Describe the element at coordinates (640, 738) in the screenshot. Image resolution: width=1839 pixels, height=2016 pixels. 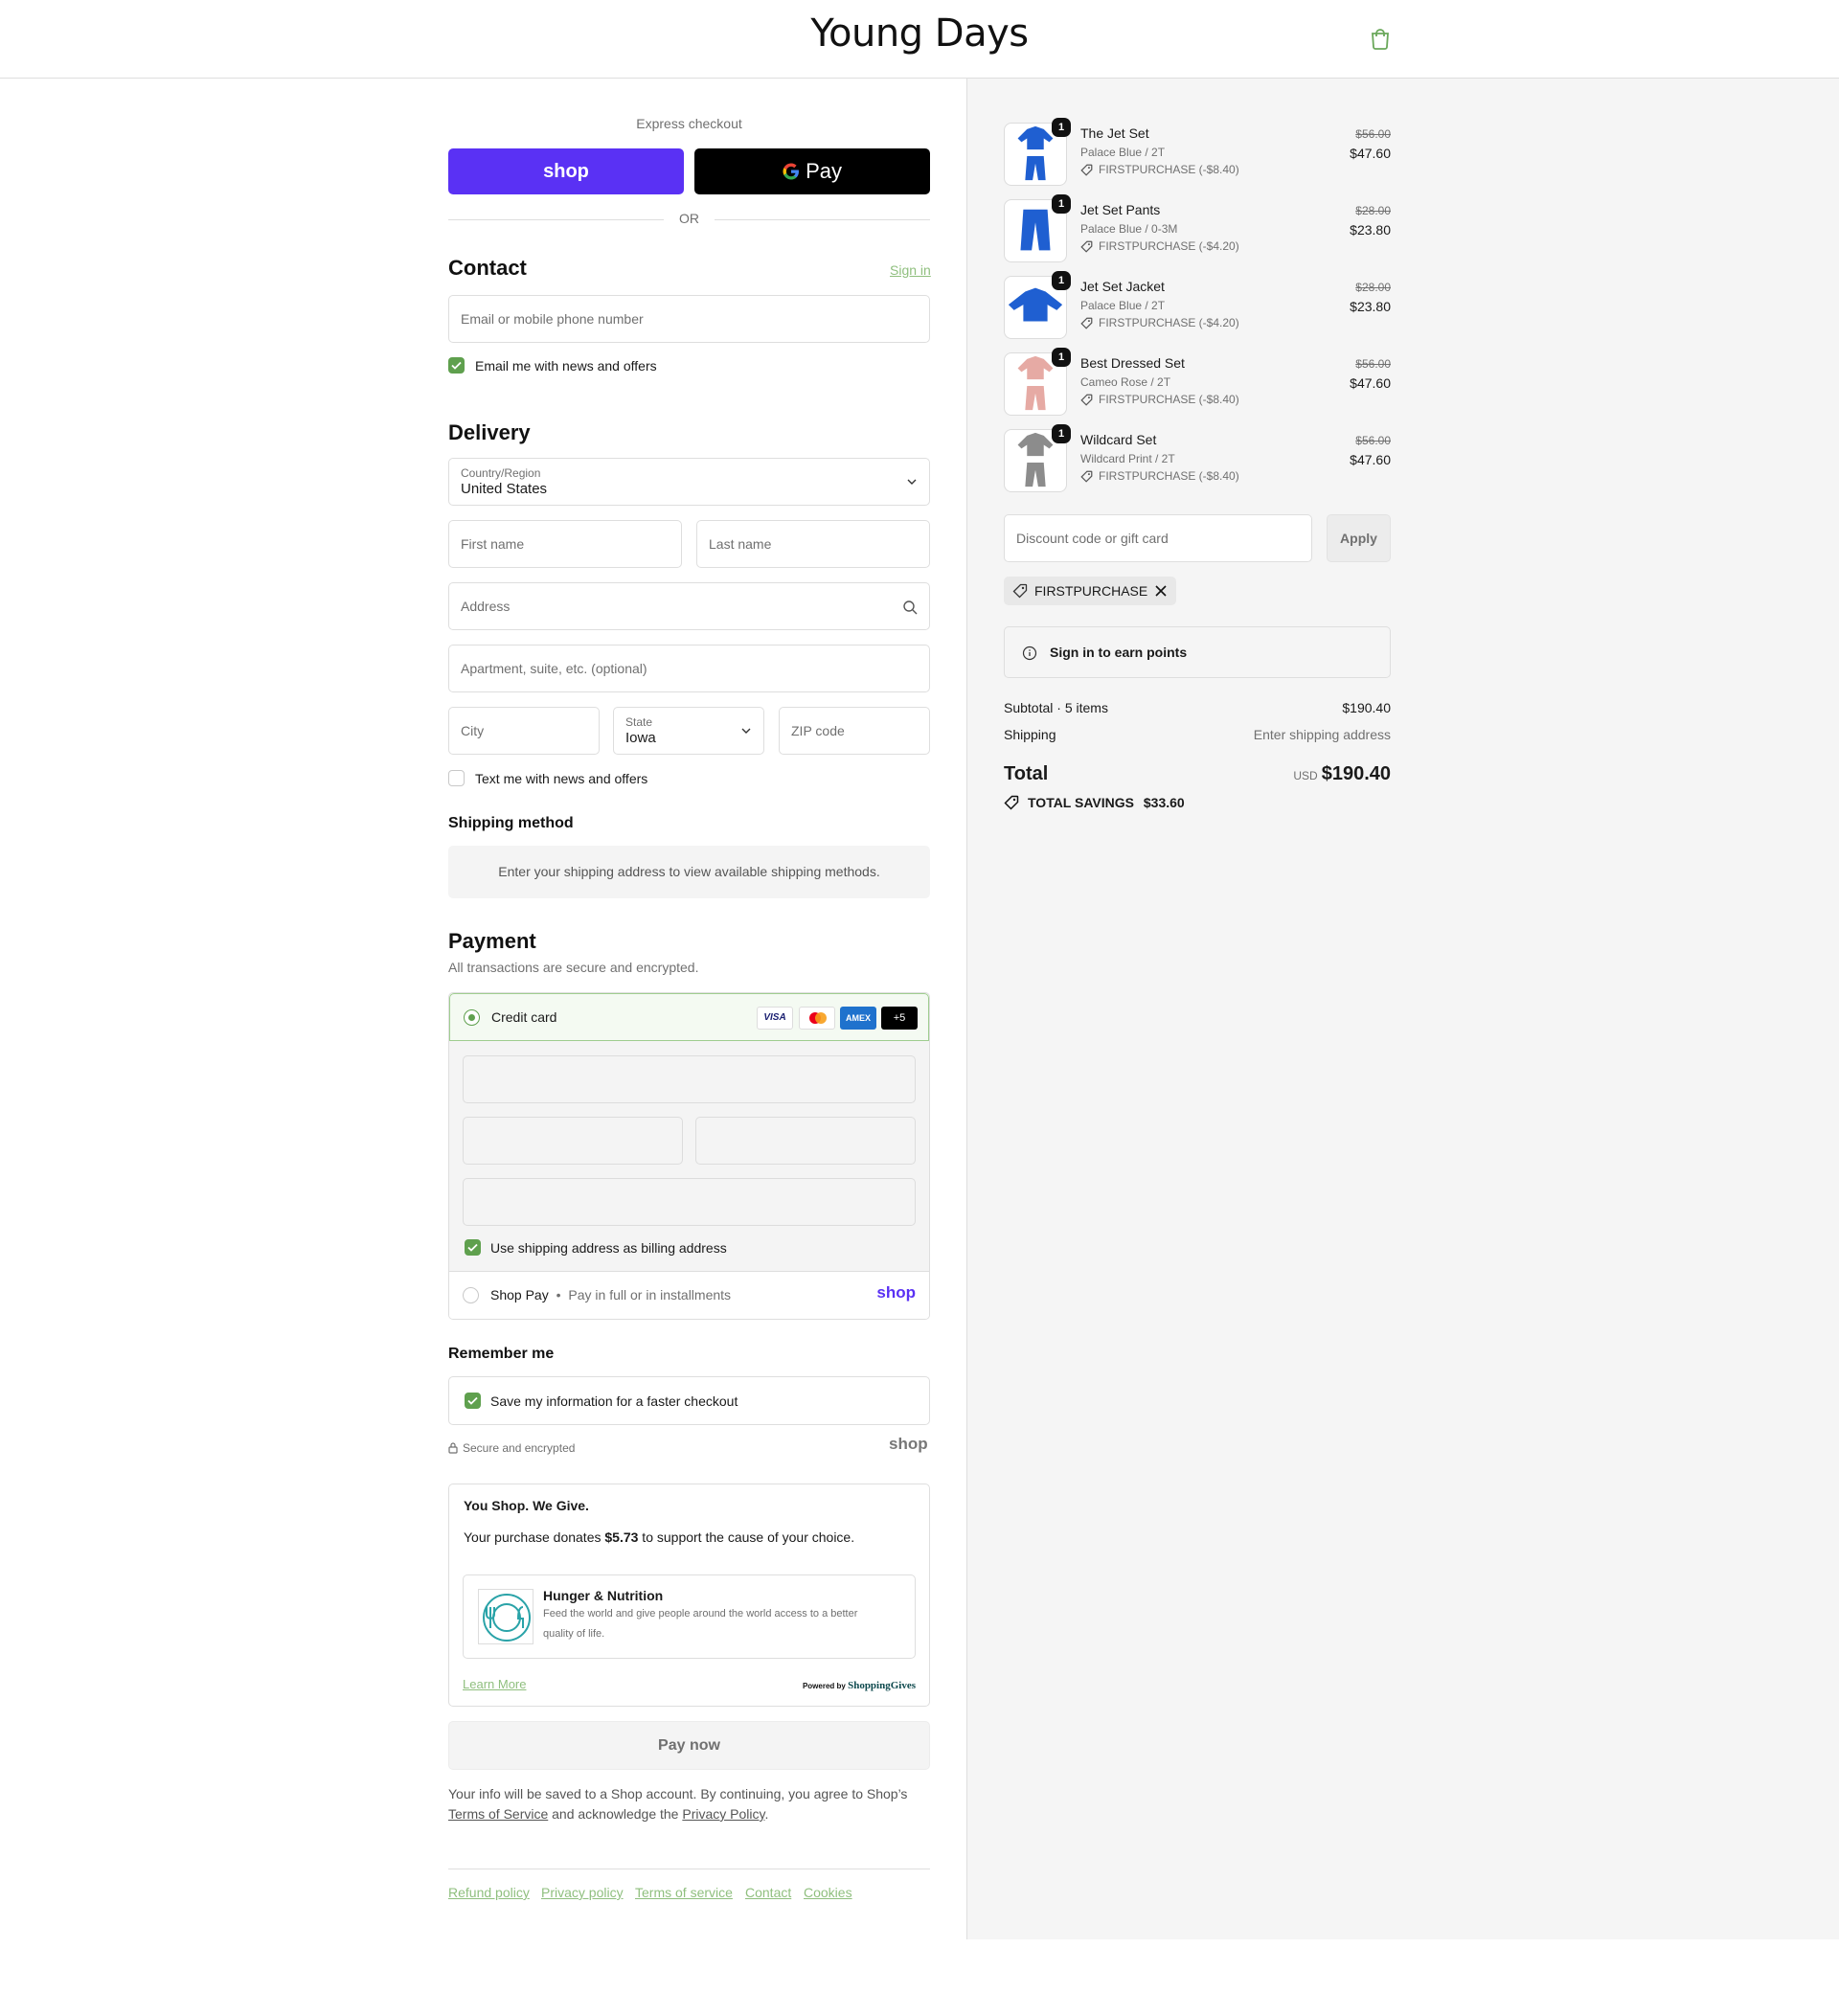
I see `state-value: Iowa` at that location.